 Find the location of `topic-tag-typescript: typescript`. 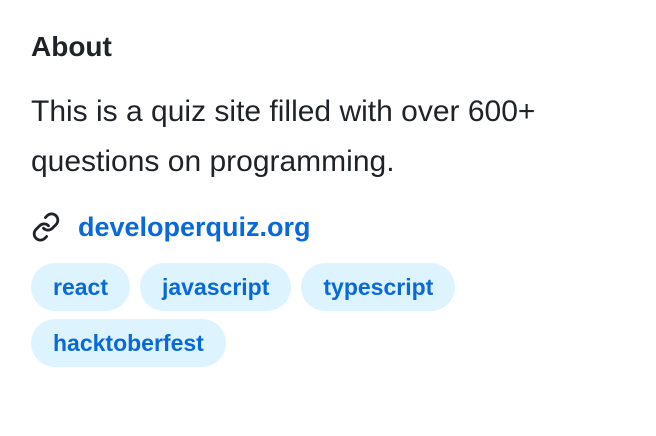

topic-tag-typescript: typescript is located at coordinates (378, 287).